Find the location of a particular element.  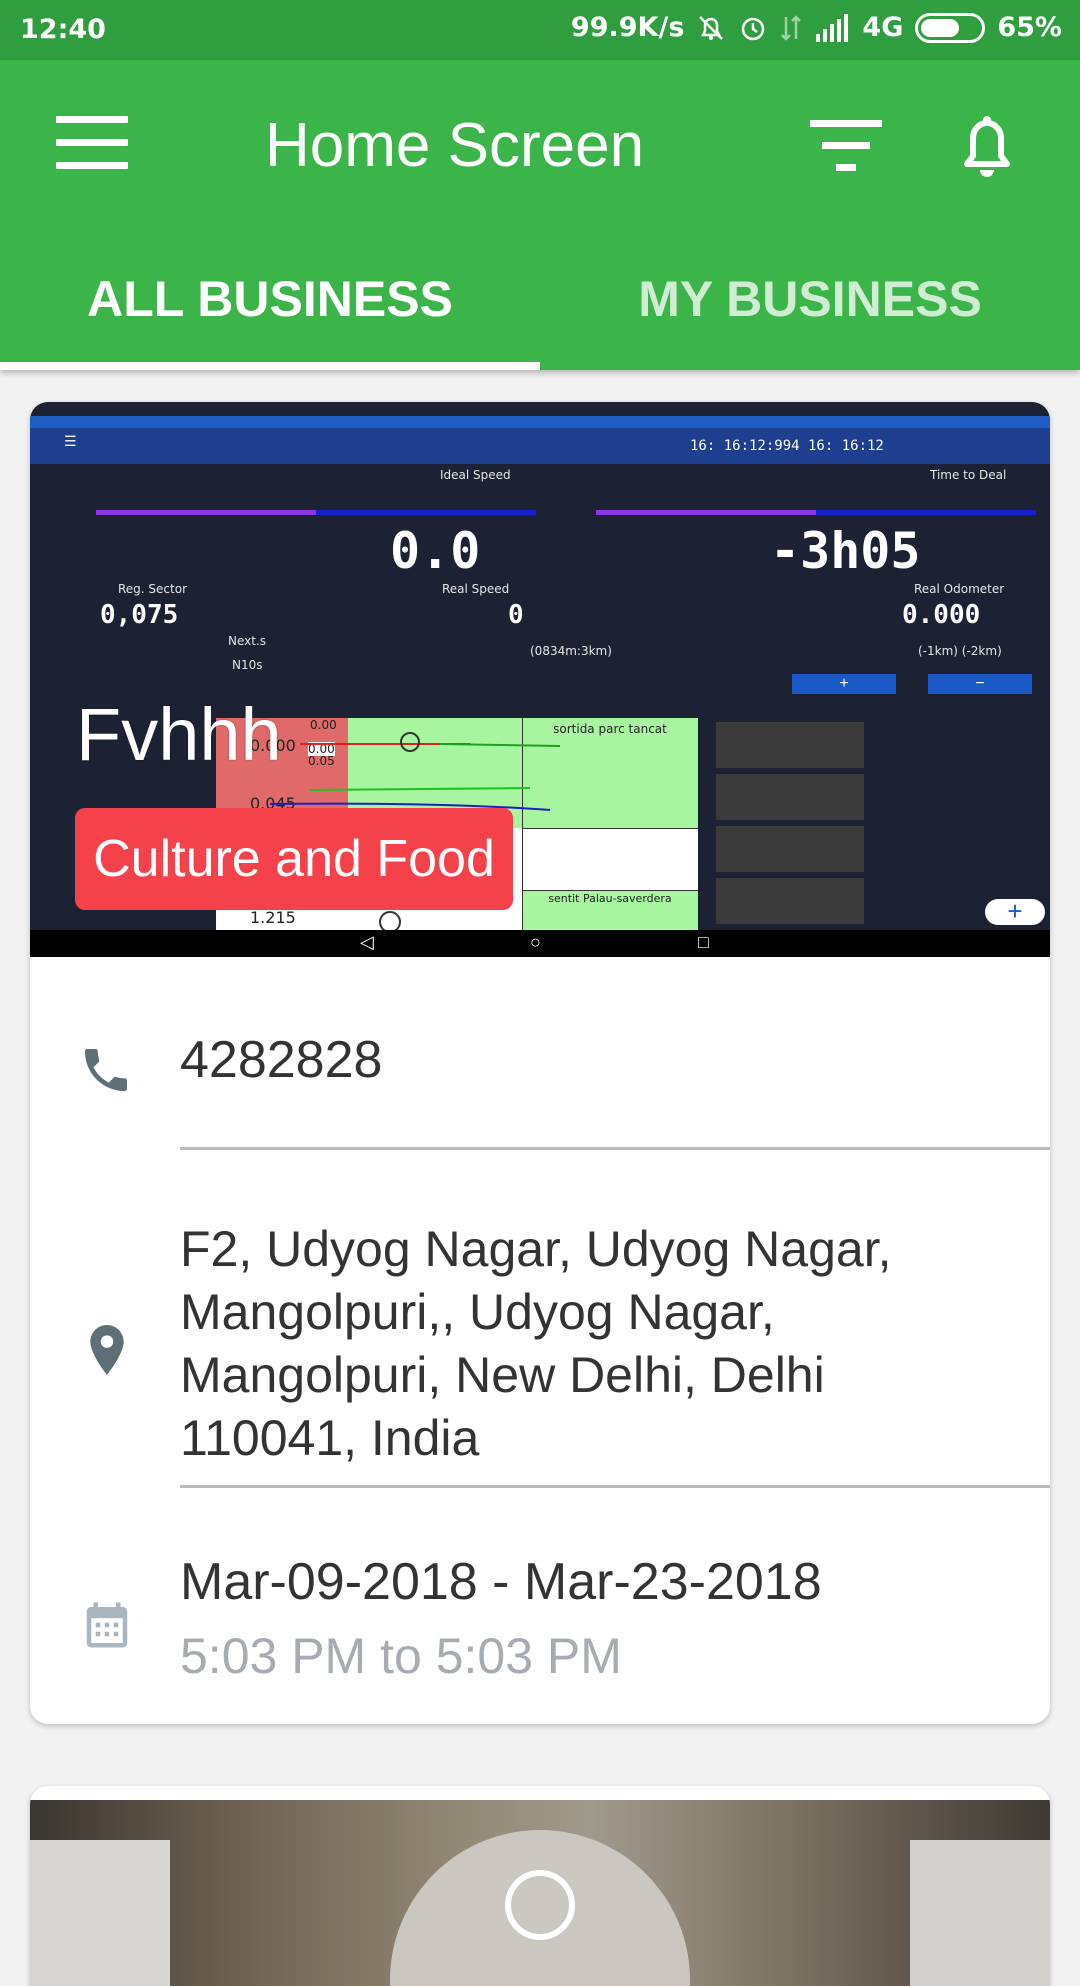

calendar-icon is located at coordinates (107, 1627).